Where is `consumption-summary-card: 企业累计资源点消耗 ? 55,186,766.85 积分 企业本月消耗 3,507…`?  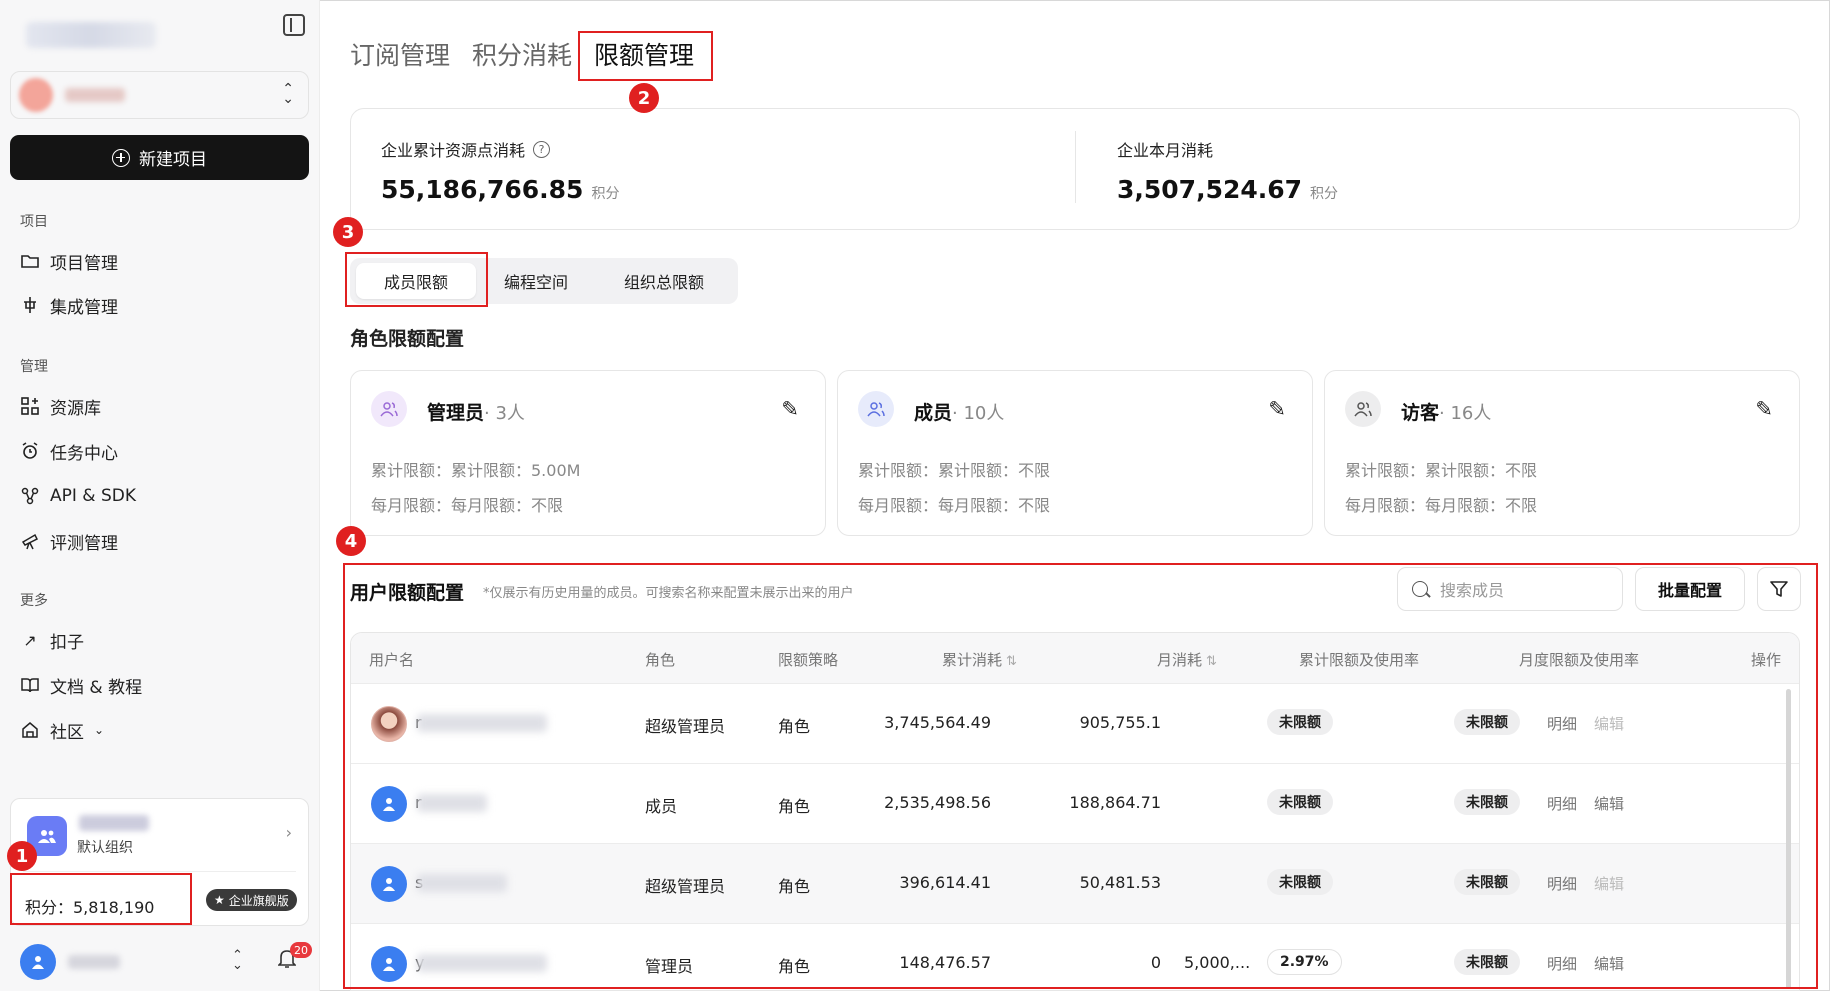 consumption-summary-card: 企业累计资源点消耗 ? 55,186,766.85 积分 企业本月消耗 3,507… is located at coordinates (1075, 169).